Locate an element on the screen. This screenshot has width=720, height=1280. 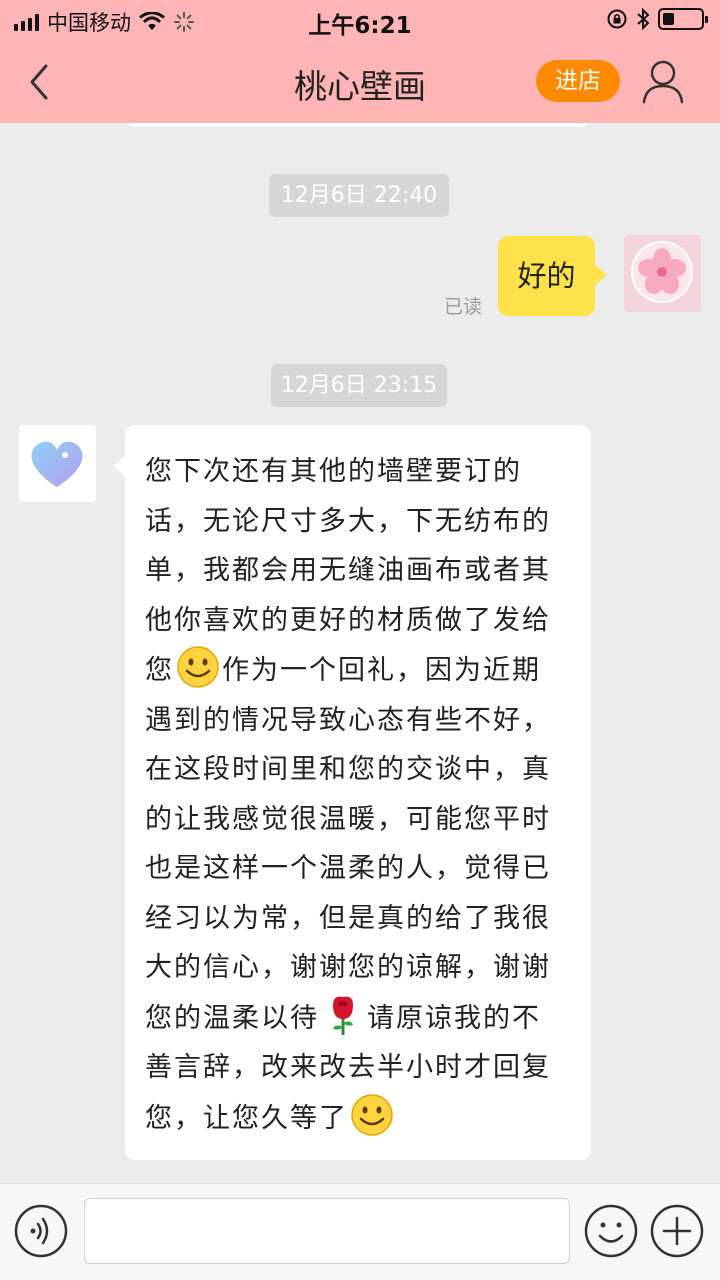
message-input is located at coordinates (327, 1231).